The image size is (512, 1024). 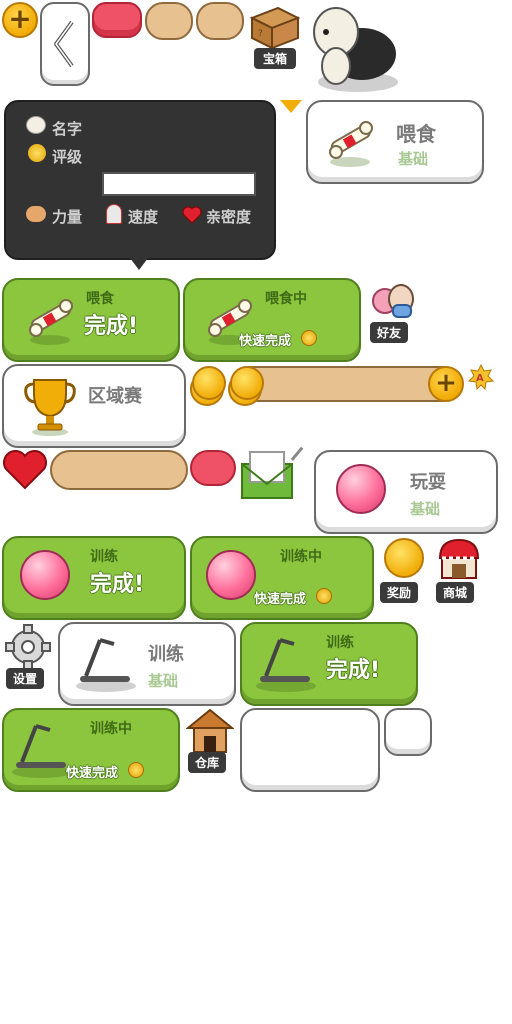 I want to click on feed-basic-title: 喂食, so click(x=416, y=134).